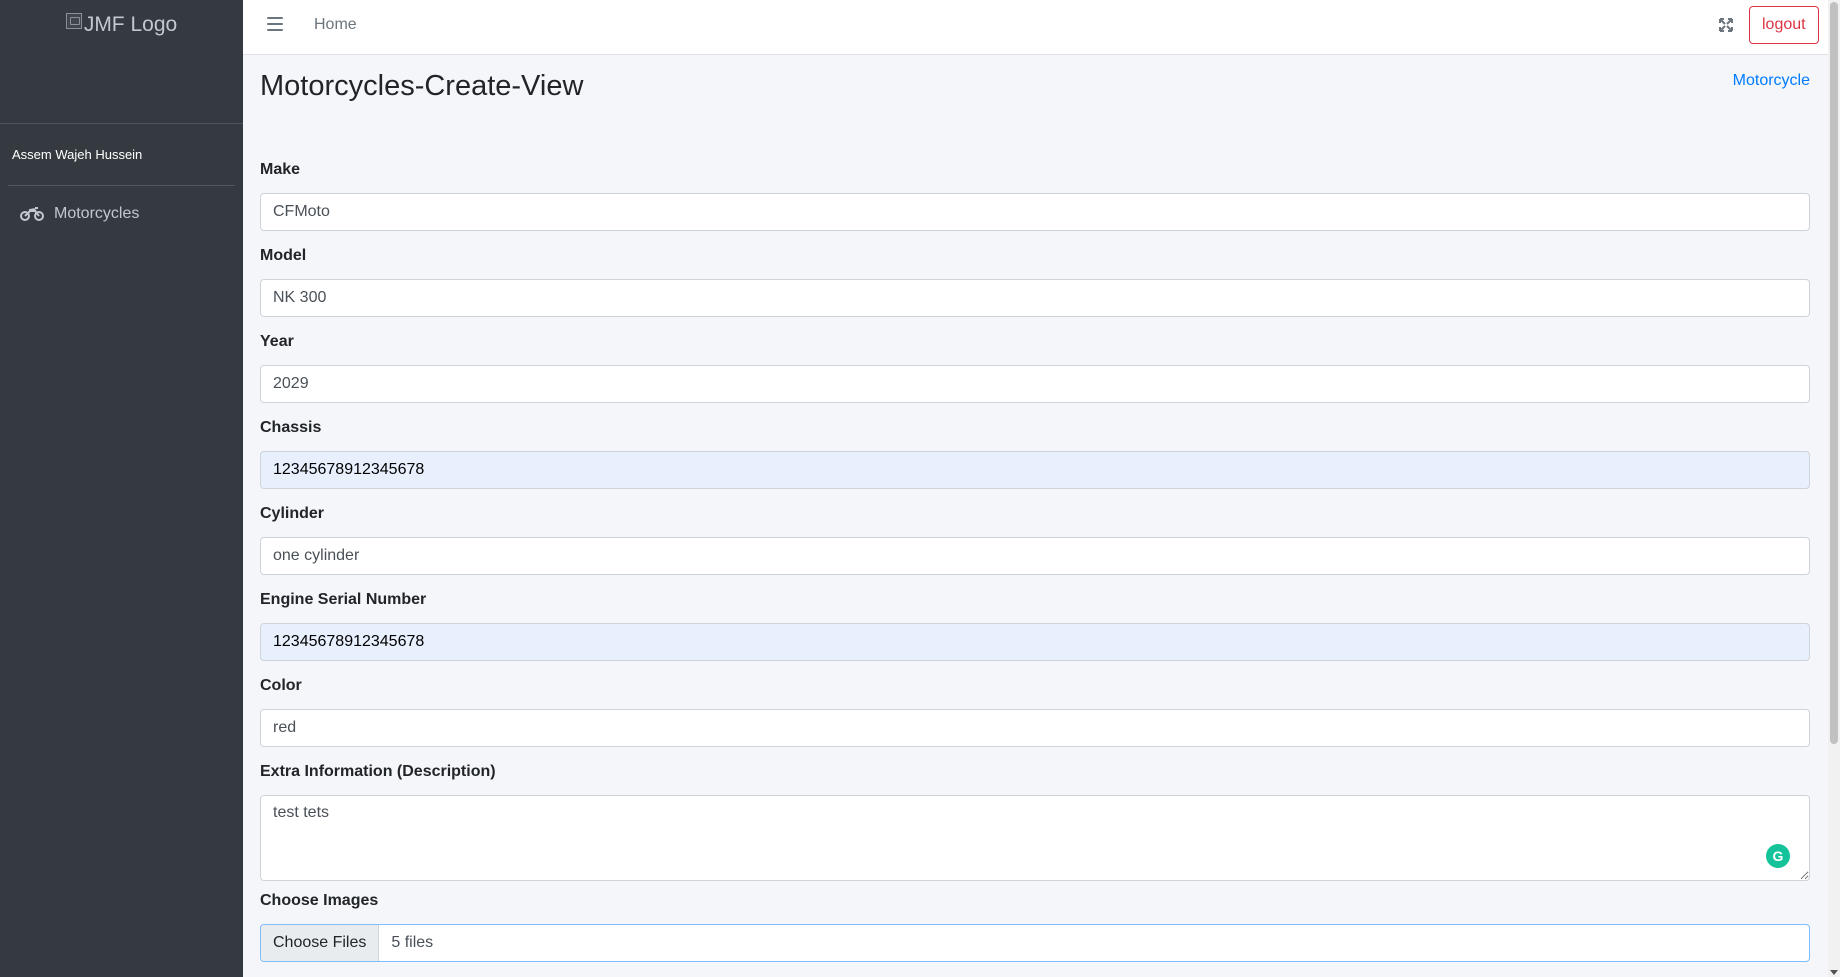 The image size is (1840, 977). I want to click on engine-serial-input, so click(1035, 642).